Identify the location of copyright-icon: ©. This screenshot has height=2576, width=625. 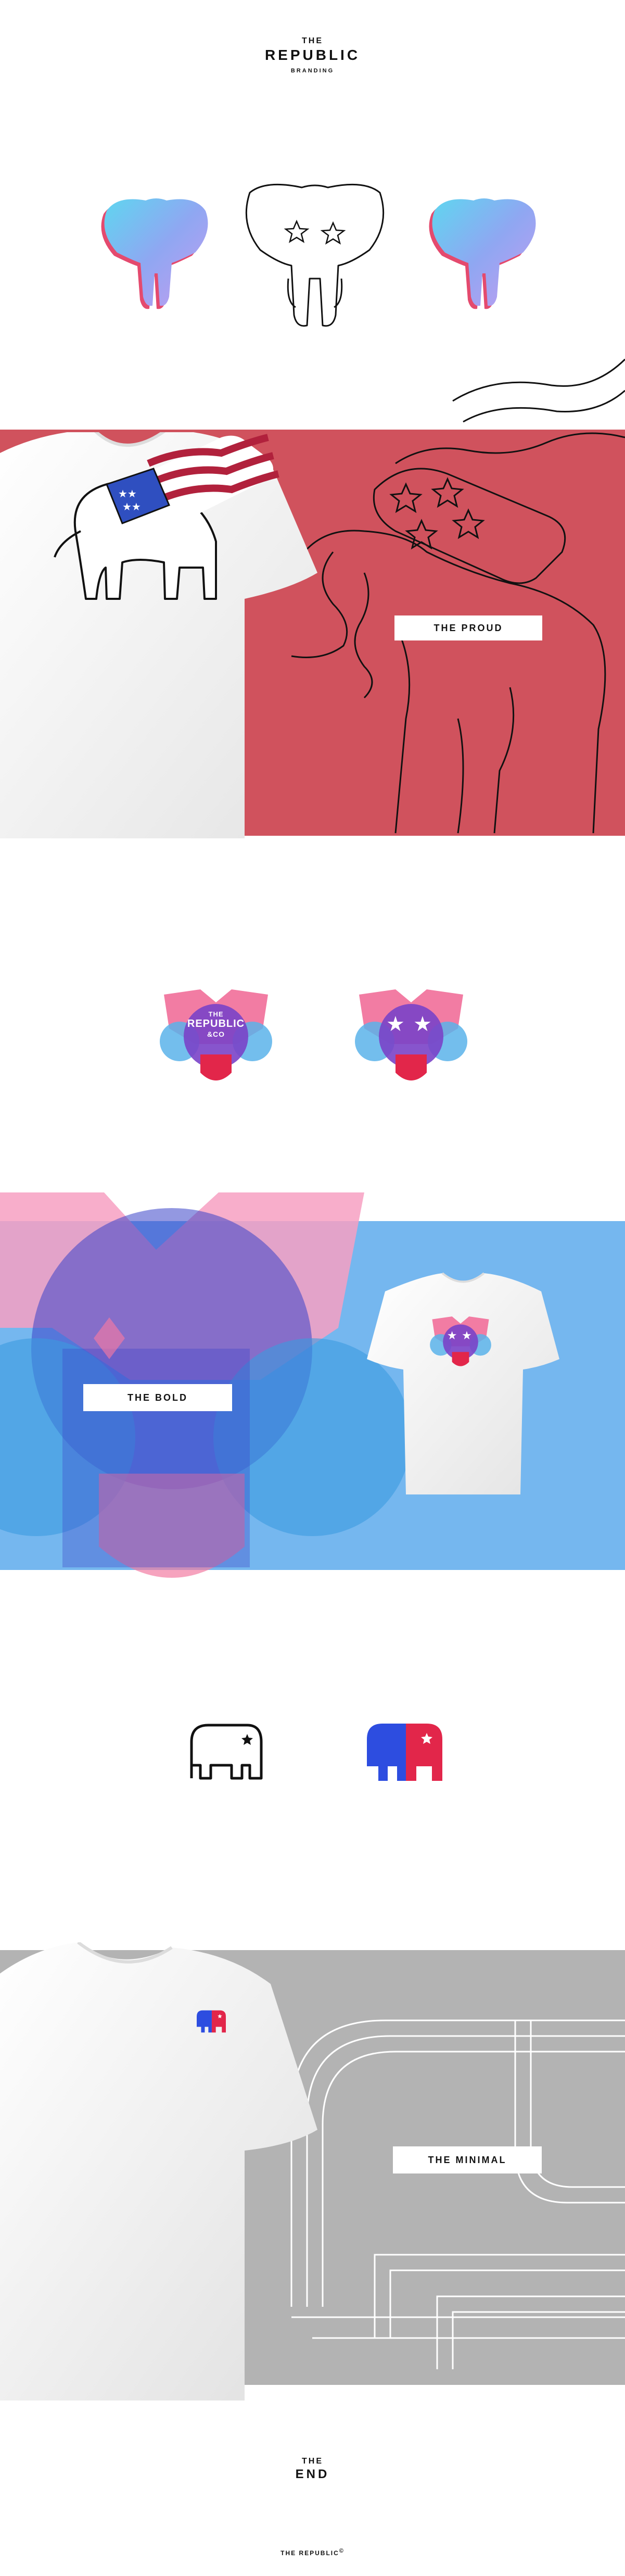
(342, 2551).